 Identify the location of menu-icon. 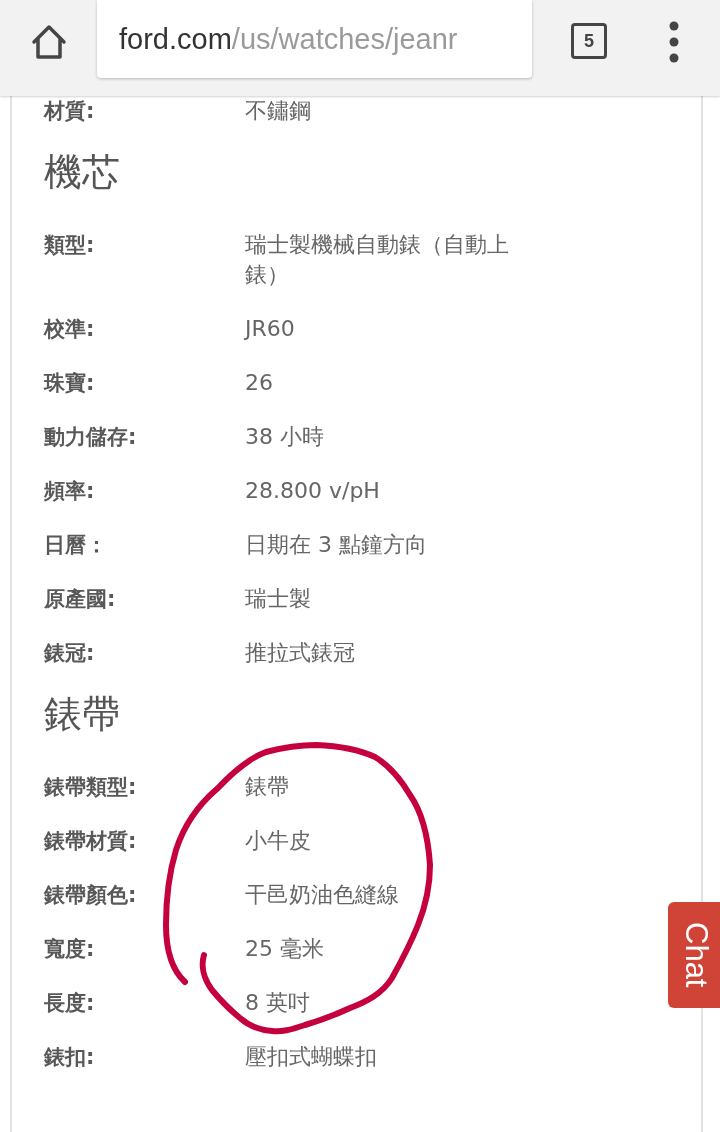
(674, 42).